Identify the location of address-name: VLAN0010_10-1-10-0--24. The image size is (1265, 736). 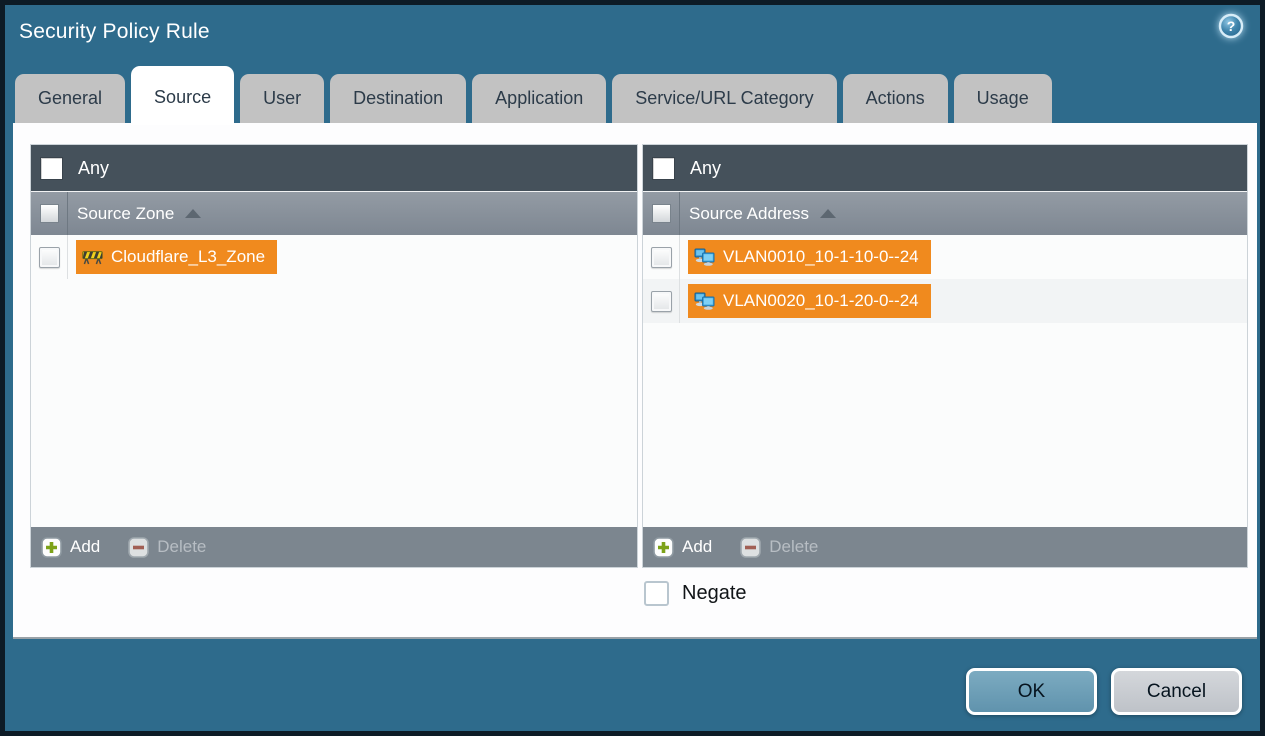
(821, 256).